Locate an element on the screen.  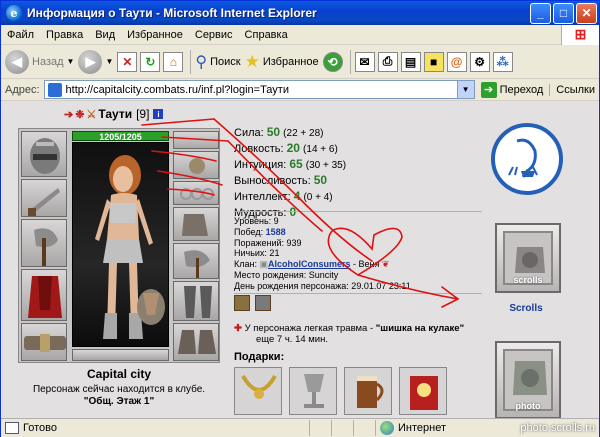
stat-label: Ловкость: is located at coordinates (259, 149).